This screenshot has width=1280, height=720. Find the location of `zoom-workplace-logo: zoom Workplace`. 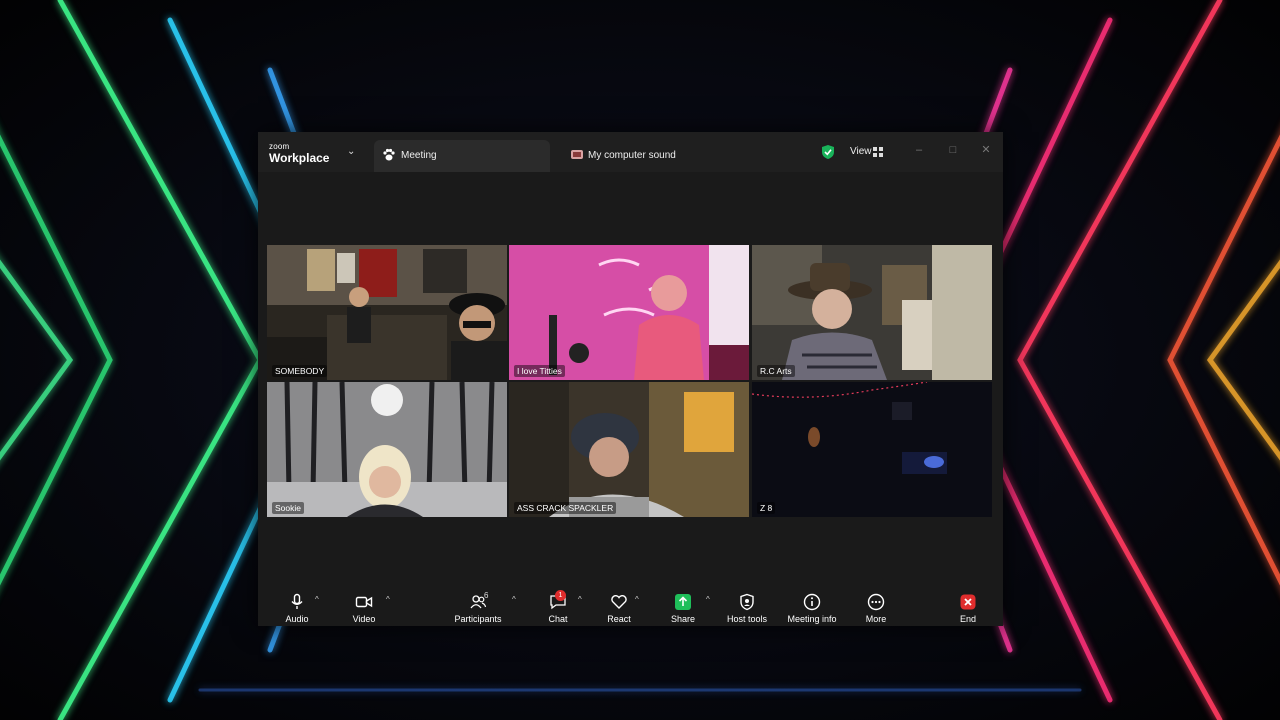

zoom-workplace-logo: zoom Workplace is located at coordinates (299, 153).